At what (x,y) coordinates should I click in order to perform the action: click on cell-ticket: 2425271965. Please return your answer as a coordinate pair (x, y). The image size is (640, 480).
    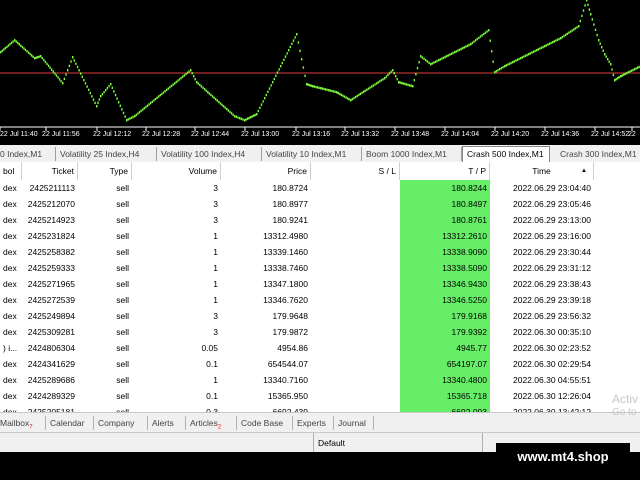
    Looking at the image, I should click on (51, 284).